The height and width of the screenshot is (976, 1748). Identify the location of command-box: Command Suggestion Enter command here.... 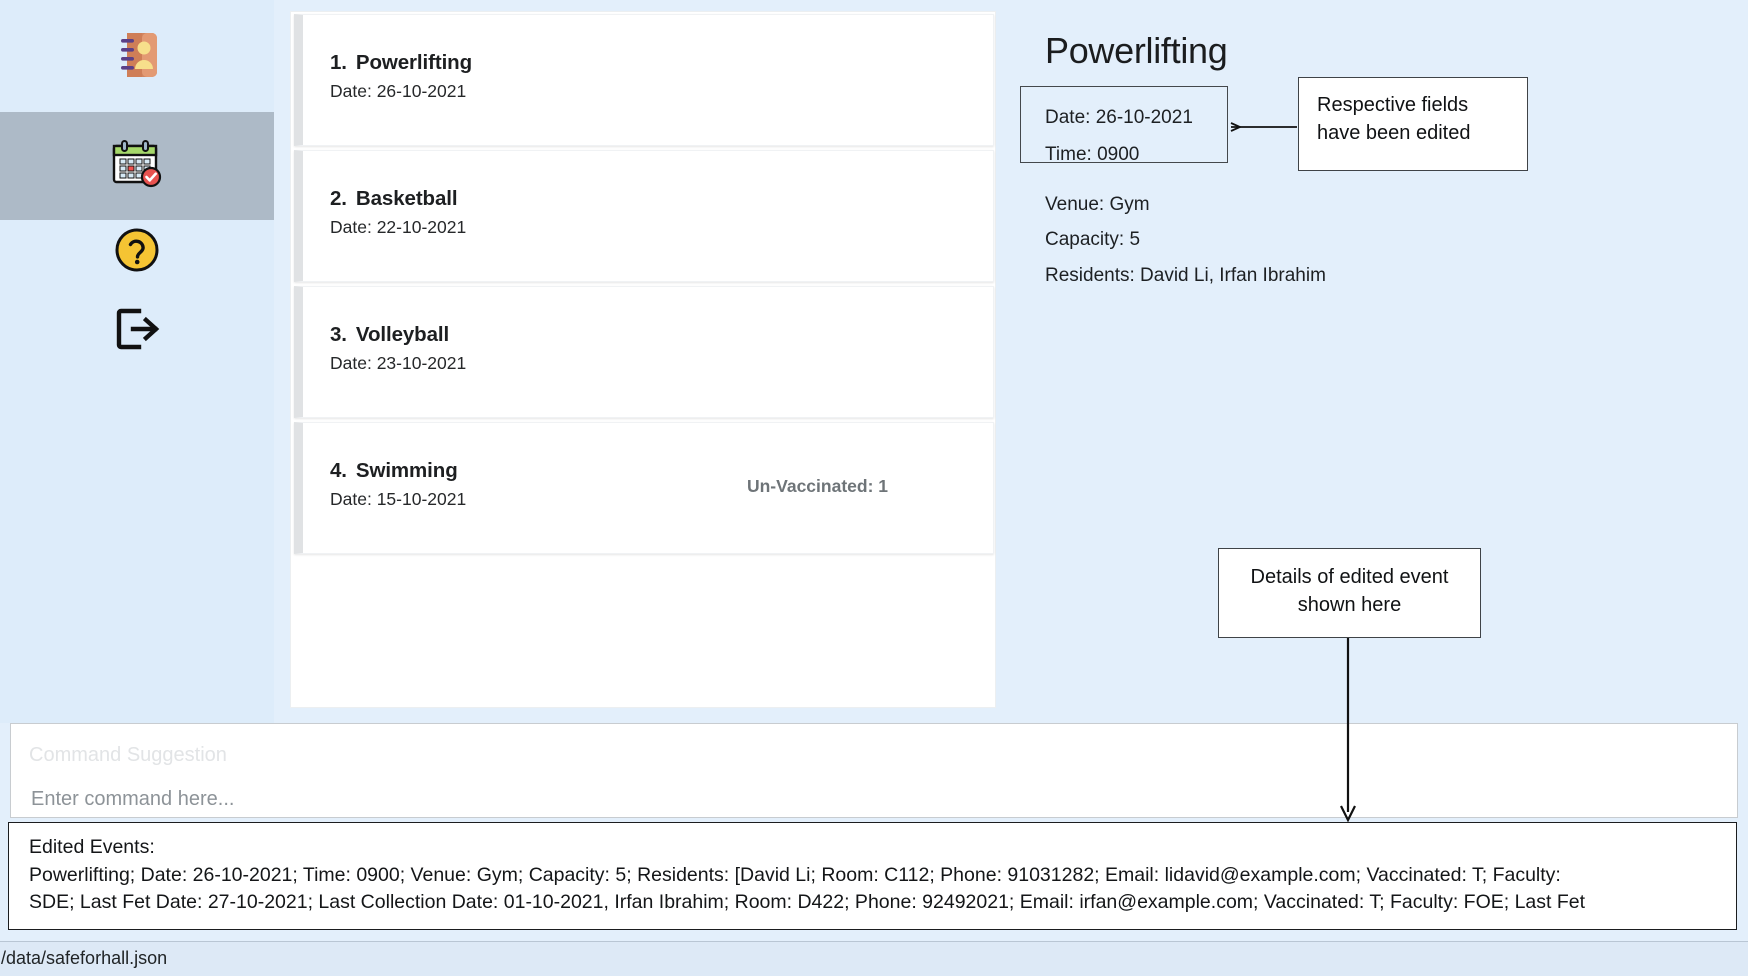
(874, 770).